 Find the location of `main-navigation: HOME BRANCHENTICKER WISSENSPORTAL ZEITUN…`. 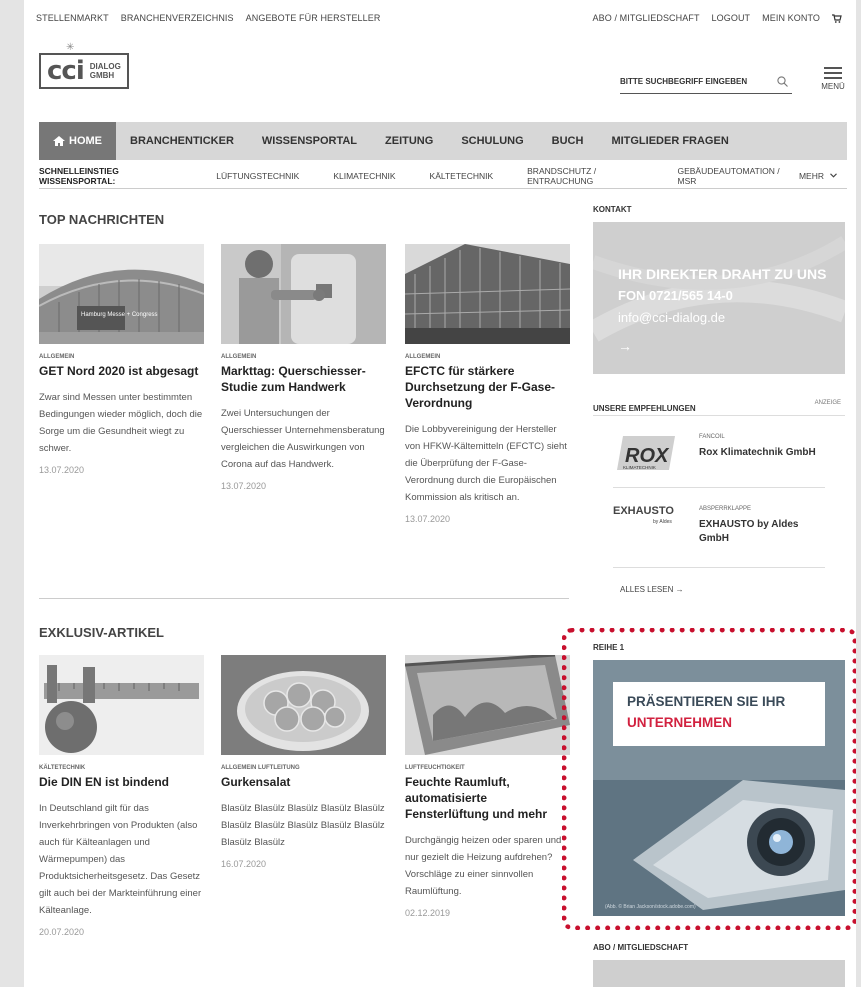

main-navigation: HOME BRANCHENTICKER WISSENSPORTAL ZEITUN… is located at coordinates (443, 141).